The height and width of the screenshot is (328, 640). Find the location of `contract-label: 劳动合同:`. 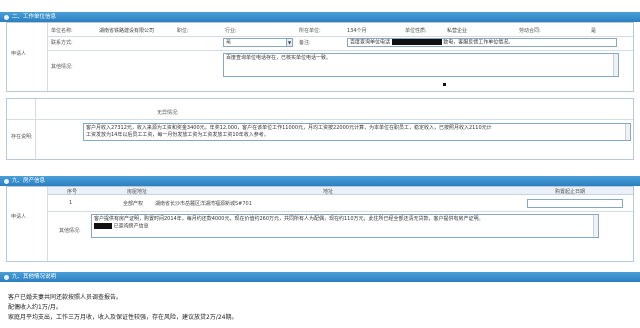

contract-label: 劳动合同: is located at coordinates (530, 31).